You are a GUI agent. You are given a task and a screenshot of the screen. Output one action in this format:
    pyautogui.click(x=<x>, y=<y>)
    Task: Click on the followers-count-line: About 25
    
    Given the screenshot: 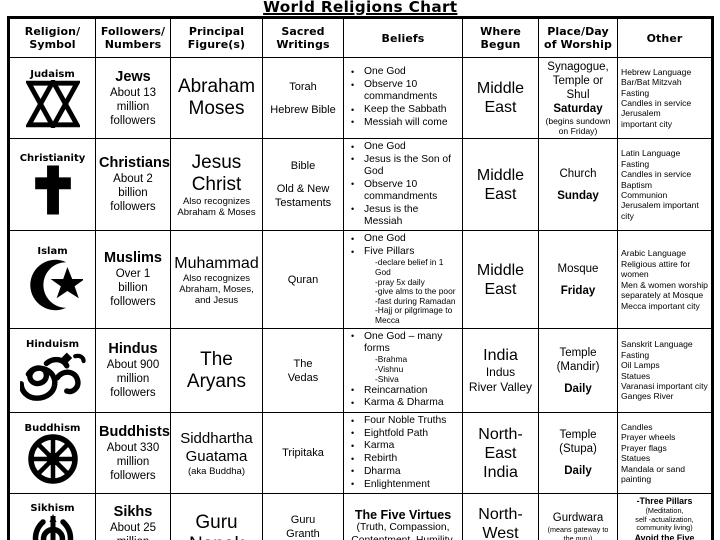 What is the action you would take?
    pyautogui.click(x=133, y=528)
    